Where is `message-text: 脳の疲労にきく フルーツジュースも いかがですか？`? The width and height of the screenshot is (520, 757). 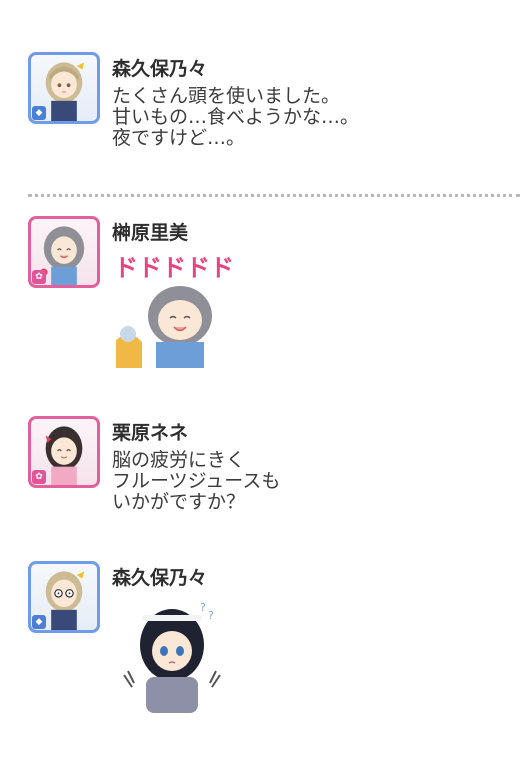
message-text: 脳の疲労にきく フルーツジュースも いかがですか？ is located at coordinates (196, 481).